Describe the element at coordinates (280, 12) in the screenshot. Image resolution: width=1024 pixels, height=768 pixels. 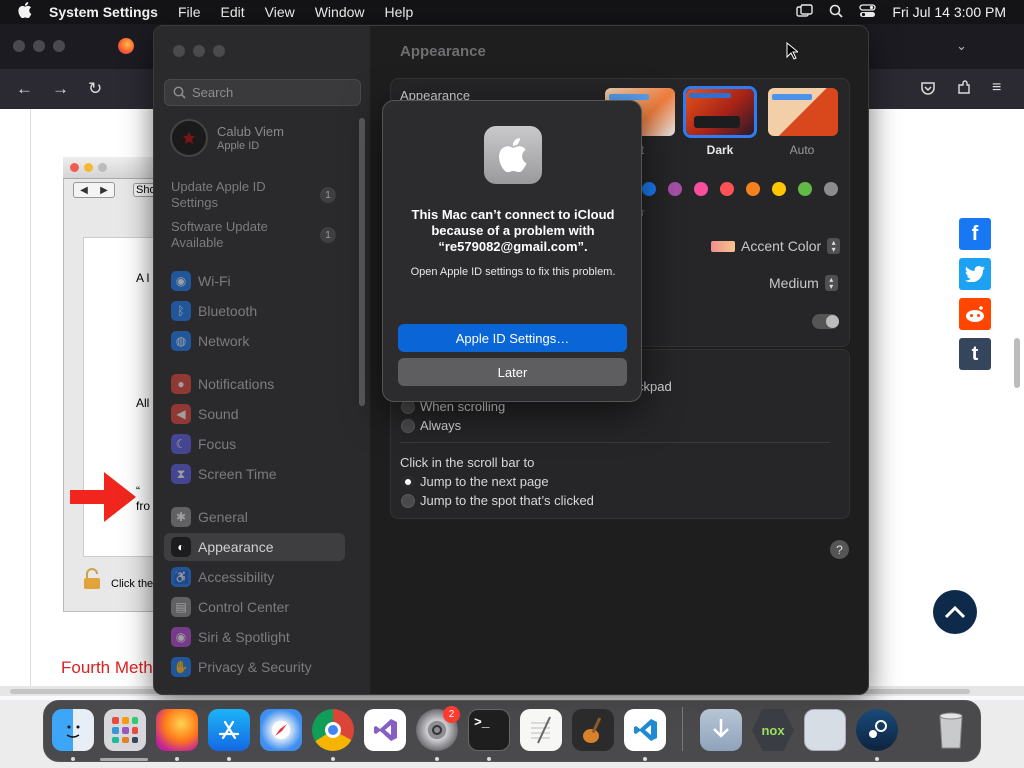
I see `menu-view: View` at that location.